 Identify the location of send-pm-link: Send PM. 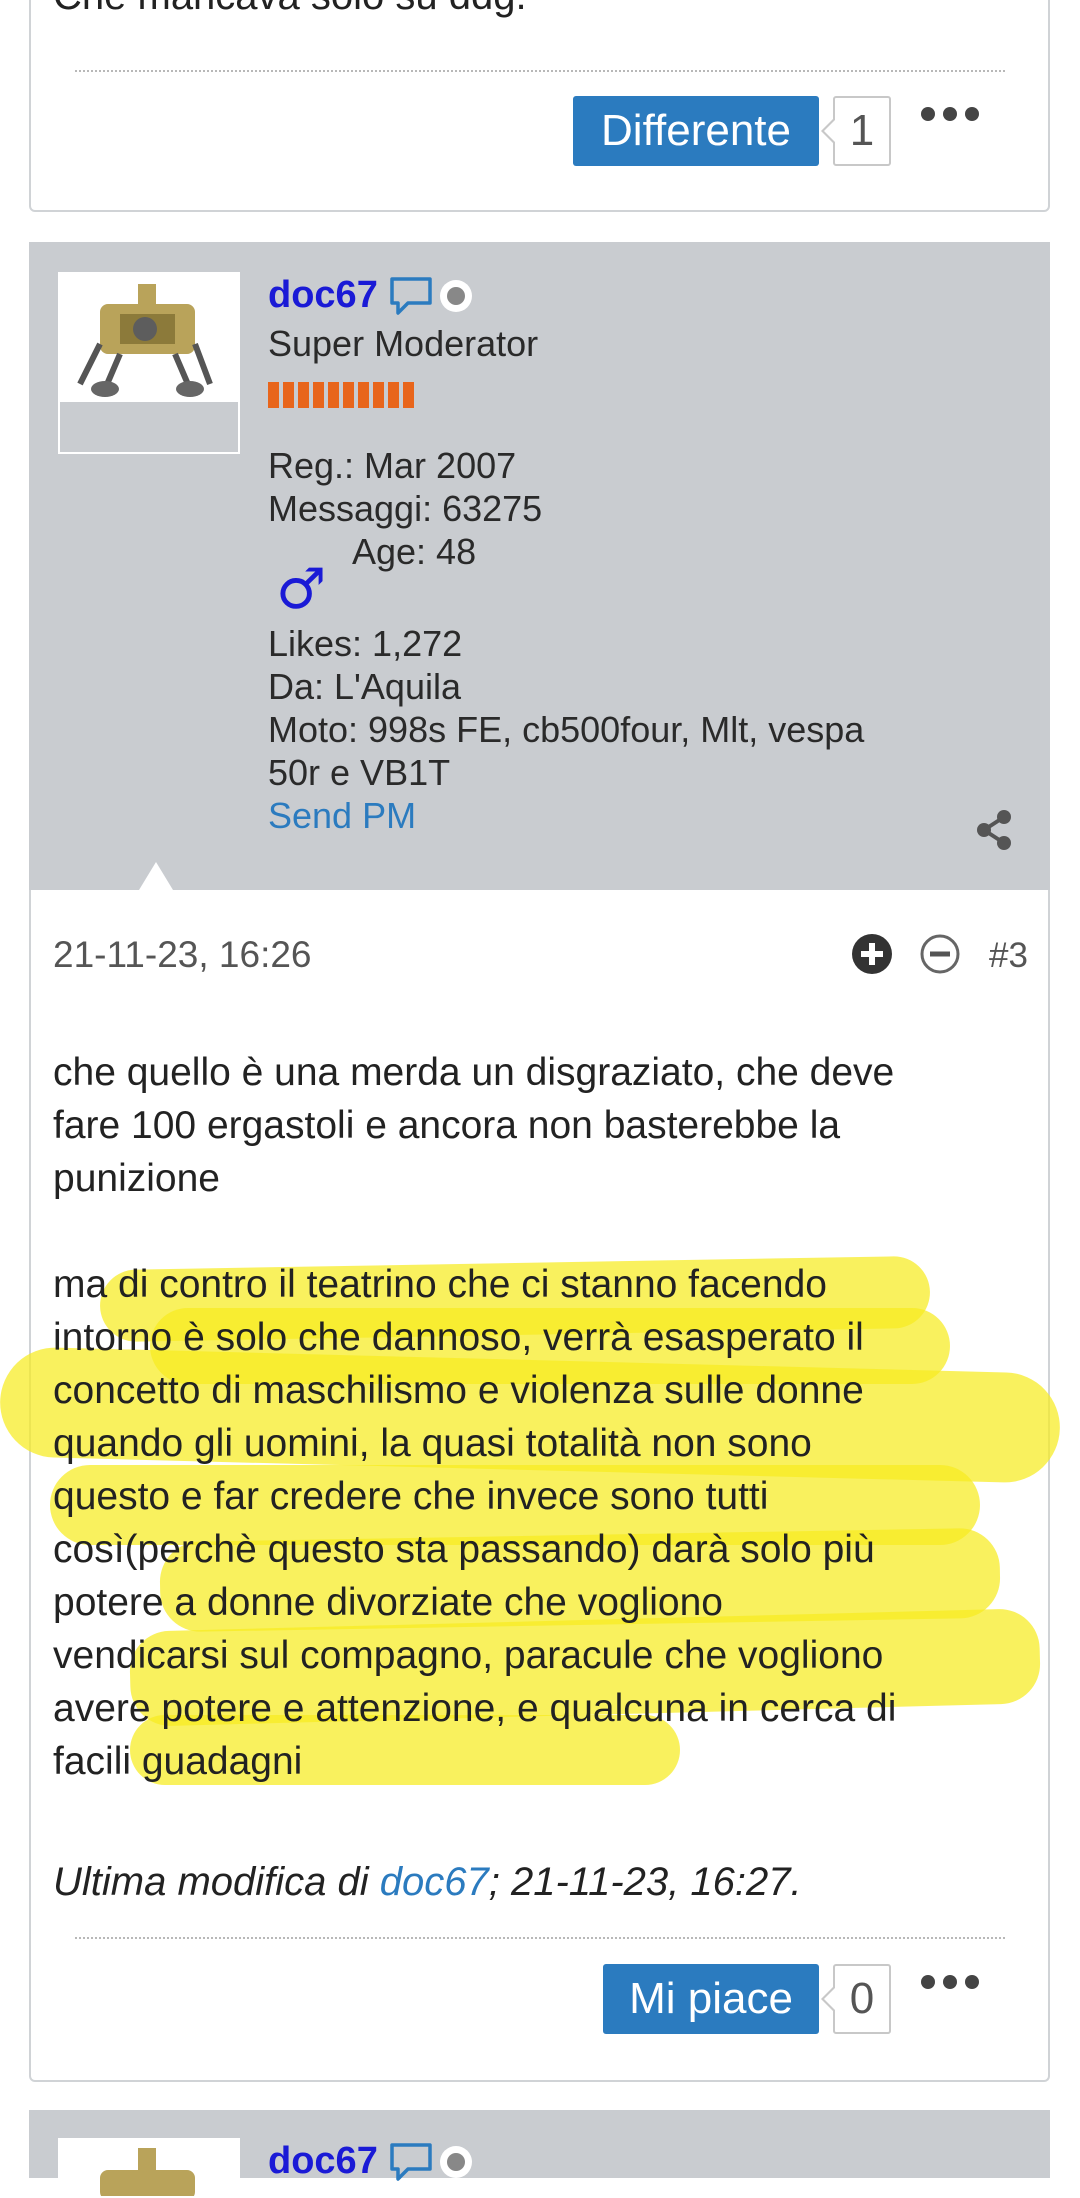
(342, 815).